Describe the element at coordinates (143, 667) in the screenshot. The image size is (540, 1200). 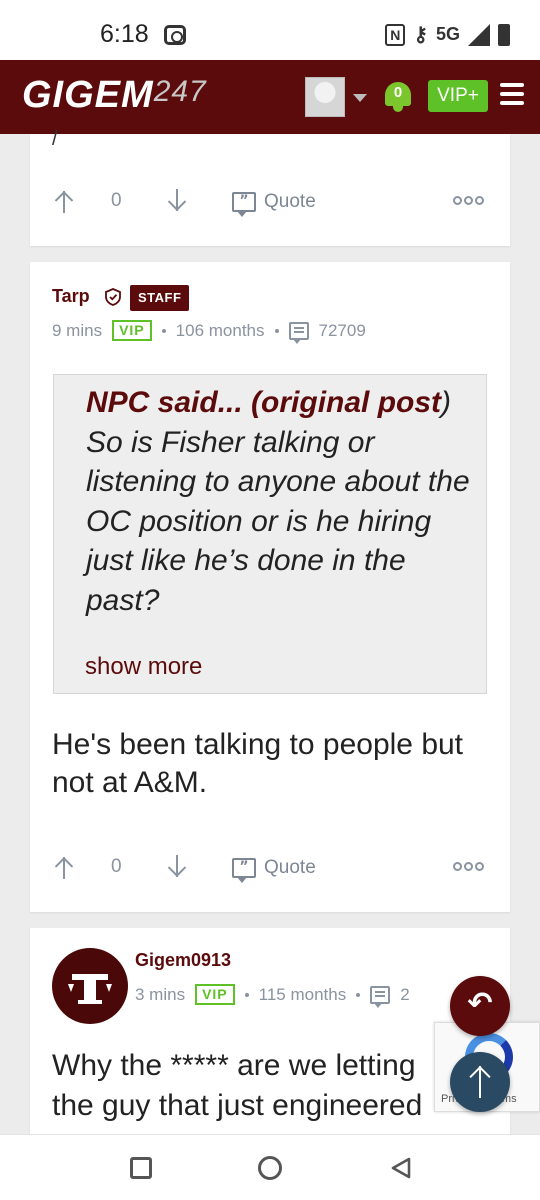
I see `show-more-link: show more` at that location.